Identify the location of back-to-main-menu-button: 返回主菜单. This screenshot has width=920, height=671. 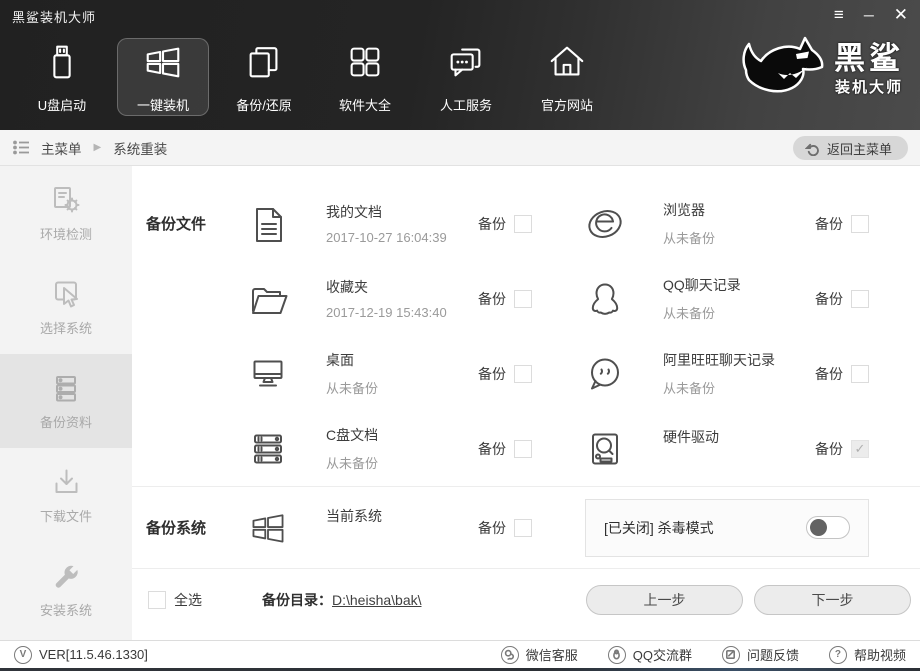
(850, 148).